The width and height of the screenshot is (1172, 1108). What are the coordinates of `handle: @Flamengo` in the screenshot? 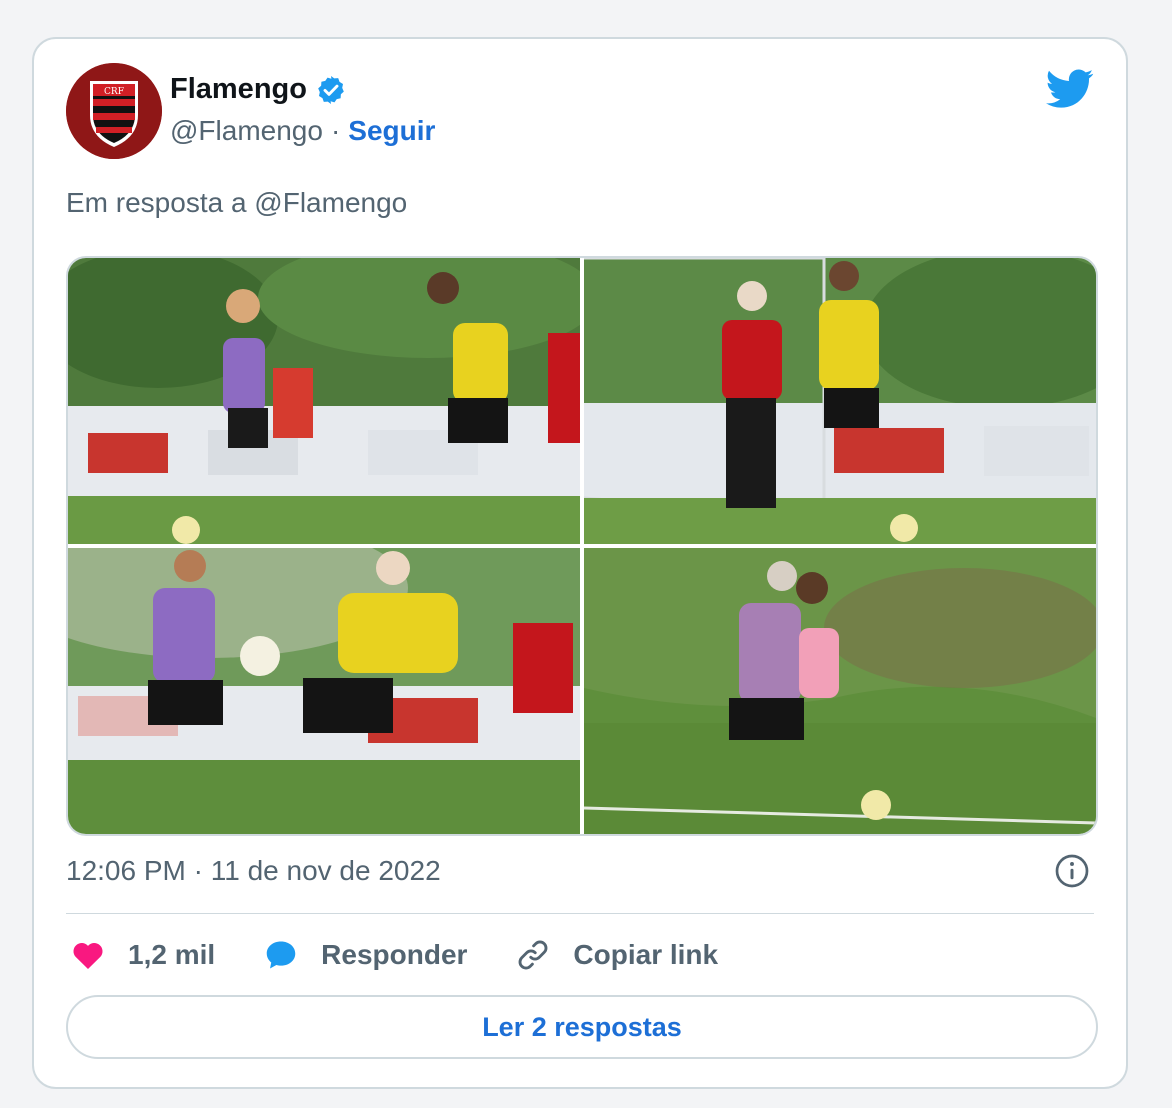 It's located at (246, 131).